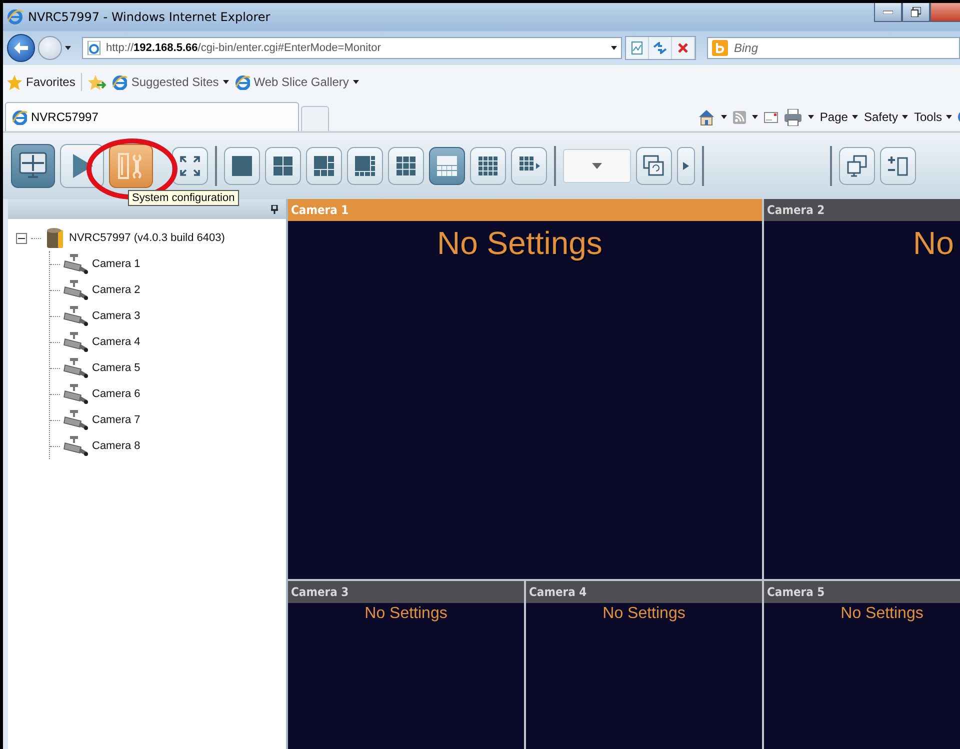 This screenshot has width=960, height=749. I want to click on favorites-button: Favorites, so click(41, 82).